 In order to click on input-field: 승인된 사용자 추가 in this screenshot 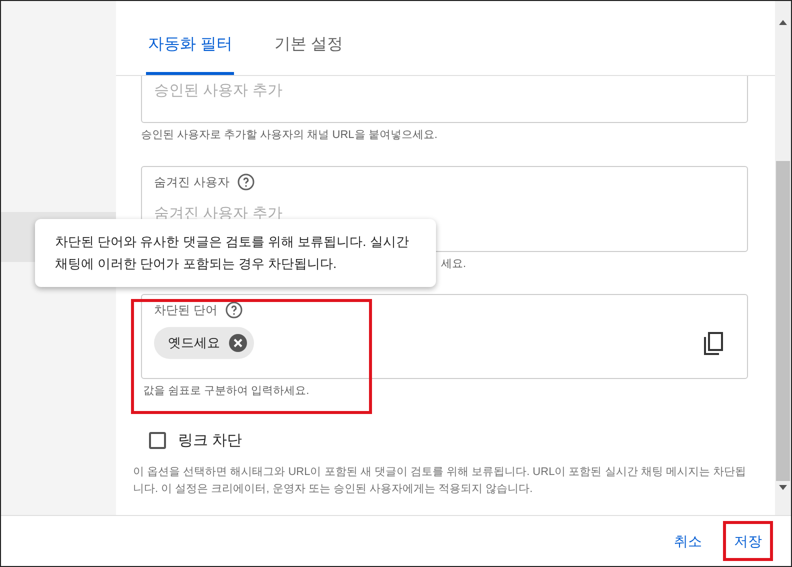, I will do `click(444, 99)`.